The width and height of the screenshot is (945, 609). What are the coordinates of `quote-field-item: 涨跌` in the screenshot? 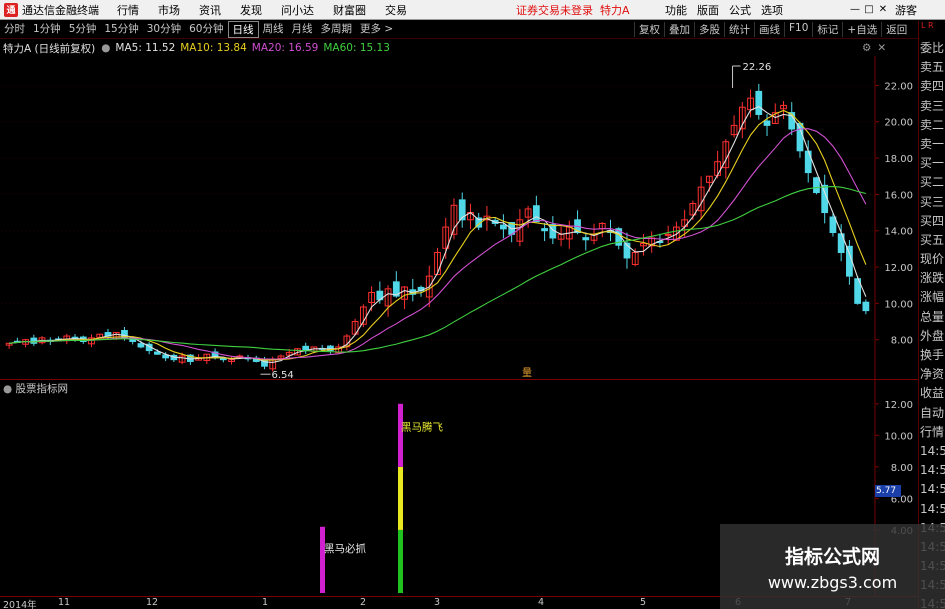 It's located at (932, 278).